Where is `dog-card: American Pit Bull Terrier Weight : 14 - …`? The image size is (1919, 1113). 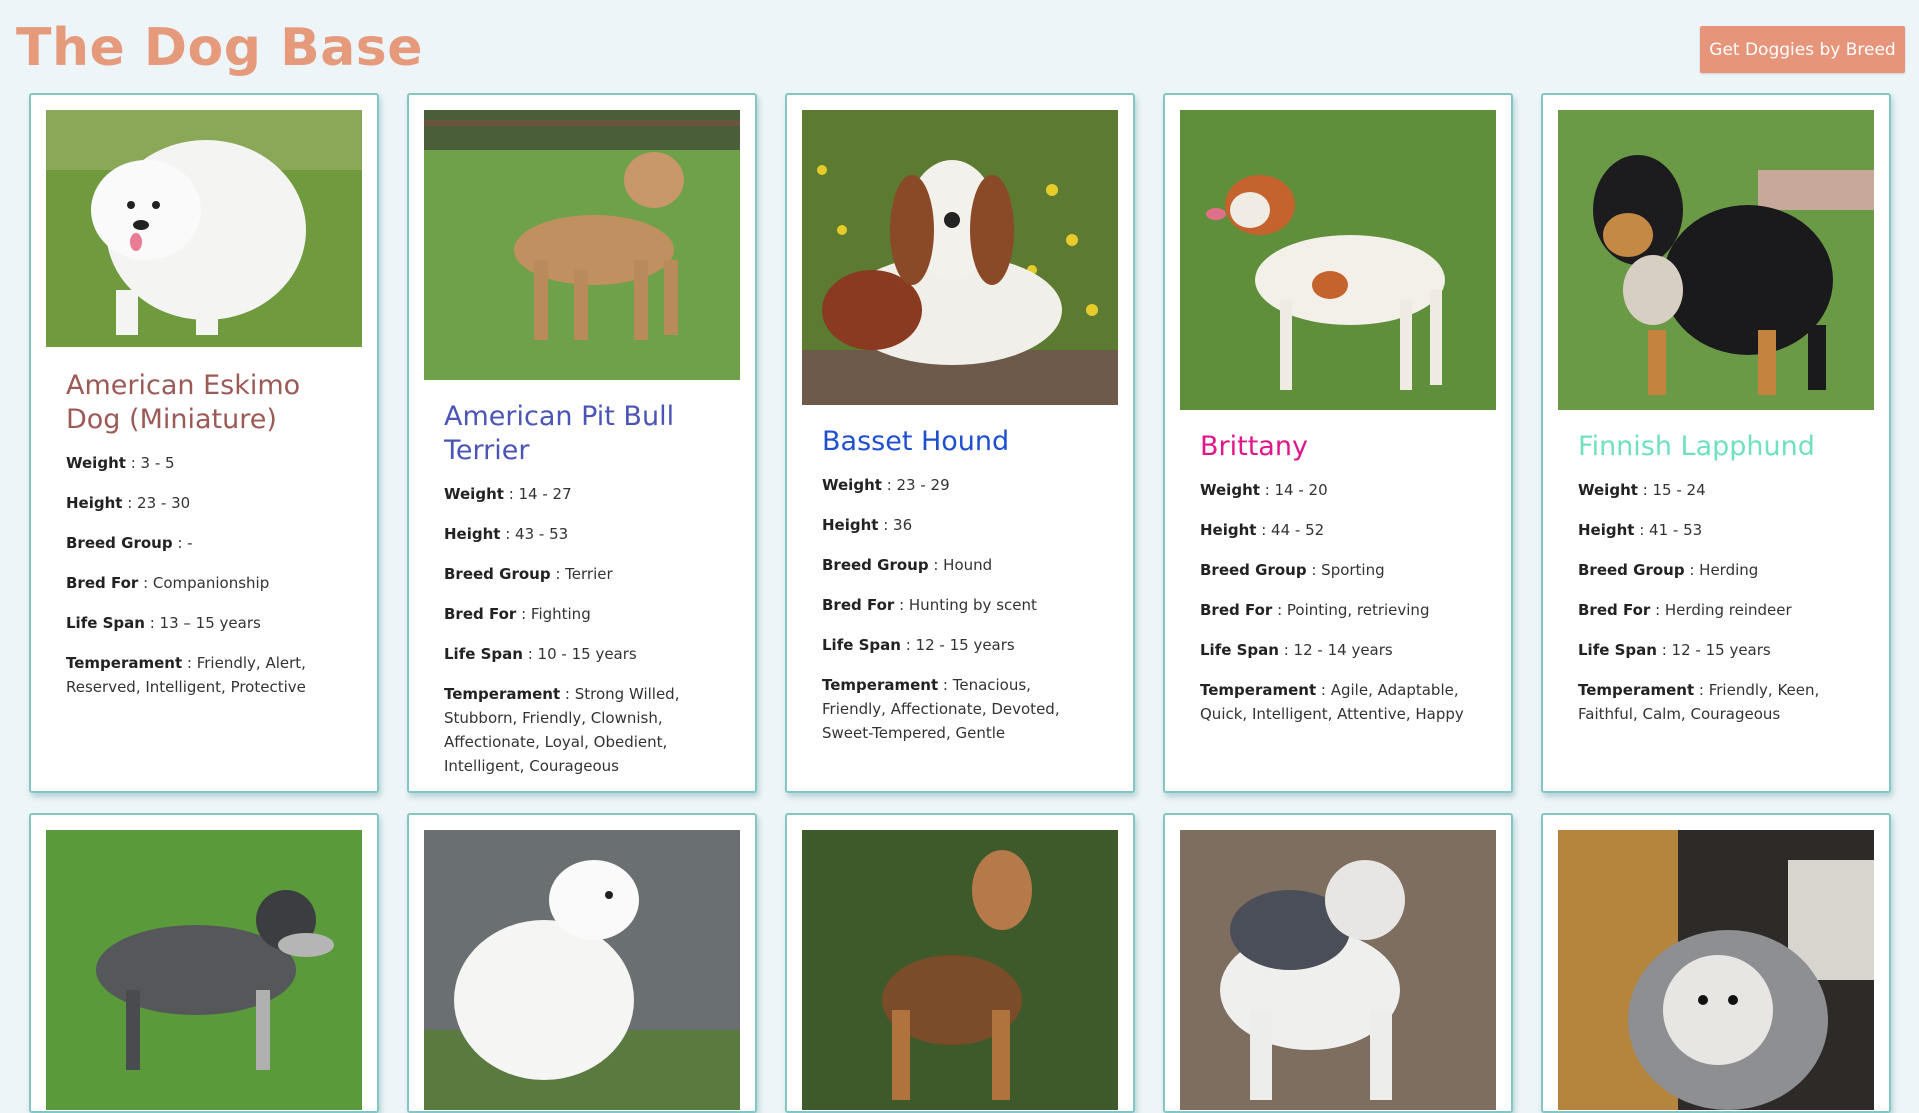 dog-card: American Pit Bull Terrier Weight : 14 - … is located at coordinates (582, 443).